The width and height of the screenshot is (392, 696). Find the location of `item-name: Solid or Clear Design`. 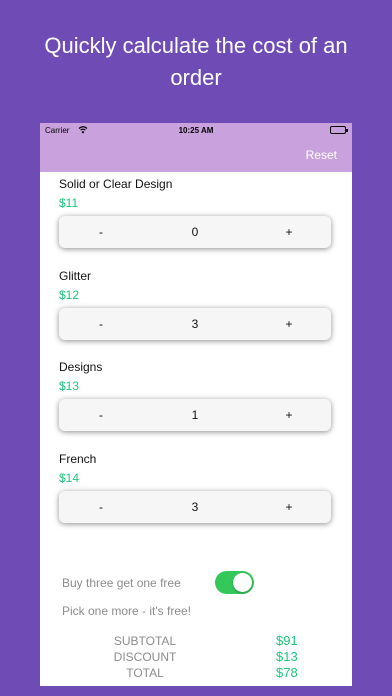

item-name: Solid or Clear Design is located at coordinates (116, 184).